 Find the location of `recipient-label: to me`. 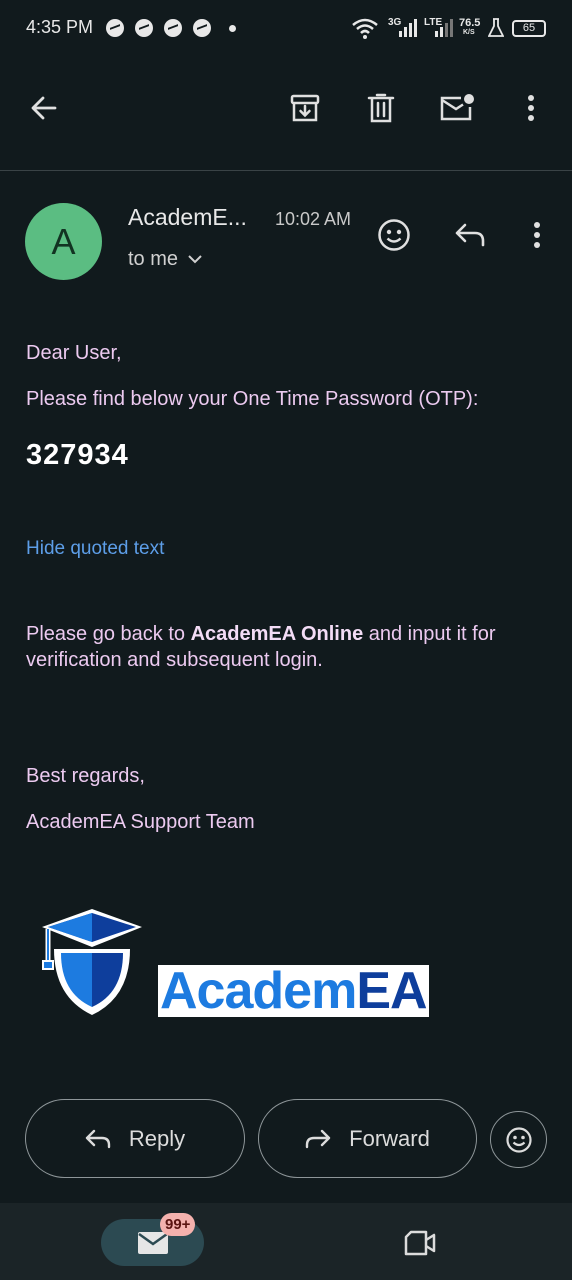

recipient-label: to me is located at coordinates (153, 259).